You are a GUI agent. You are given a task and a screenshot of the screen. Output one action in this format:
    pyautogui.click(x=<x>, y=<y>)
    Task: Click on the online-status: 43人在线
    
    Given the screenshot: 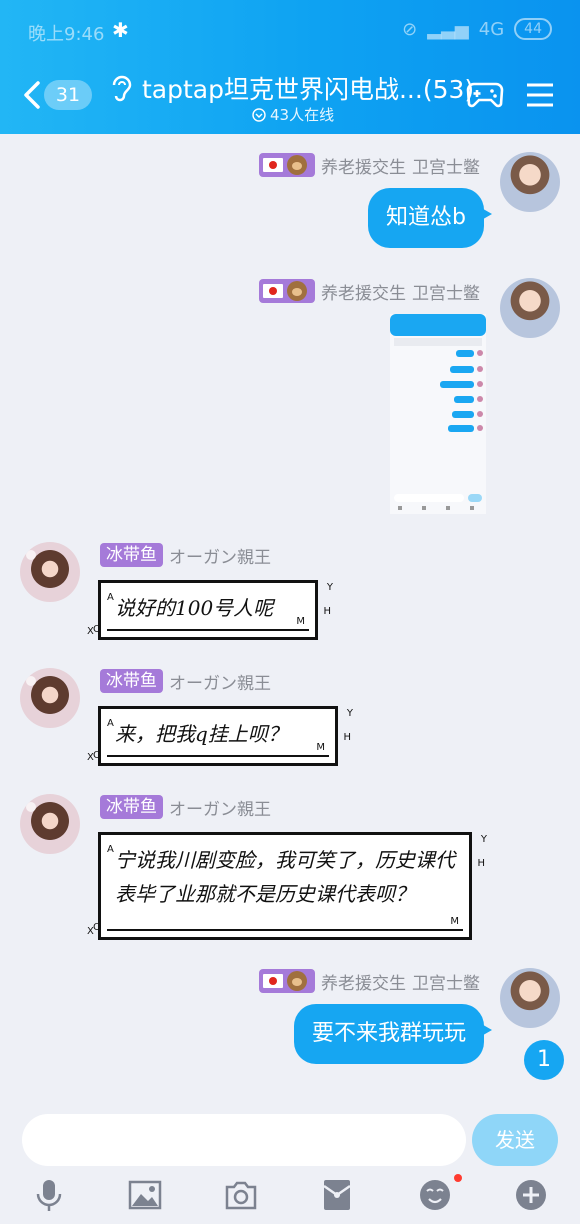 What is the action you would take?
    pyautogui.click(x=293, y=114)
    